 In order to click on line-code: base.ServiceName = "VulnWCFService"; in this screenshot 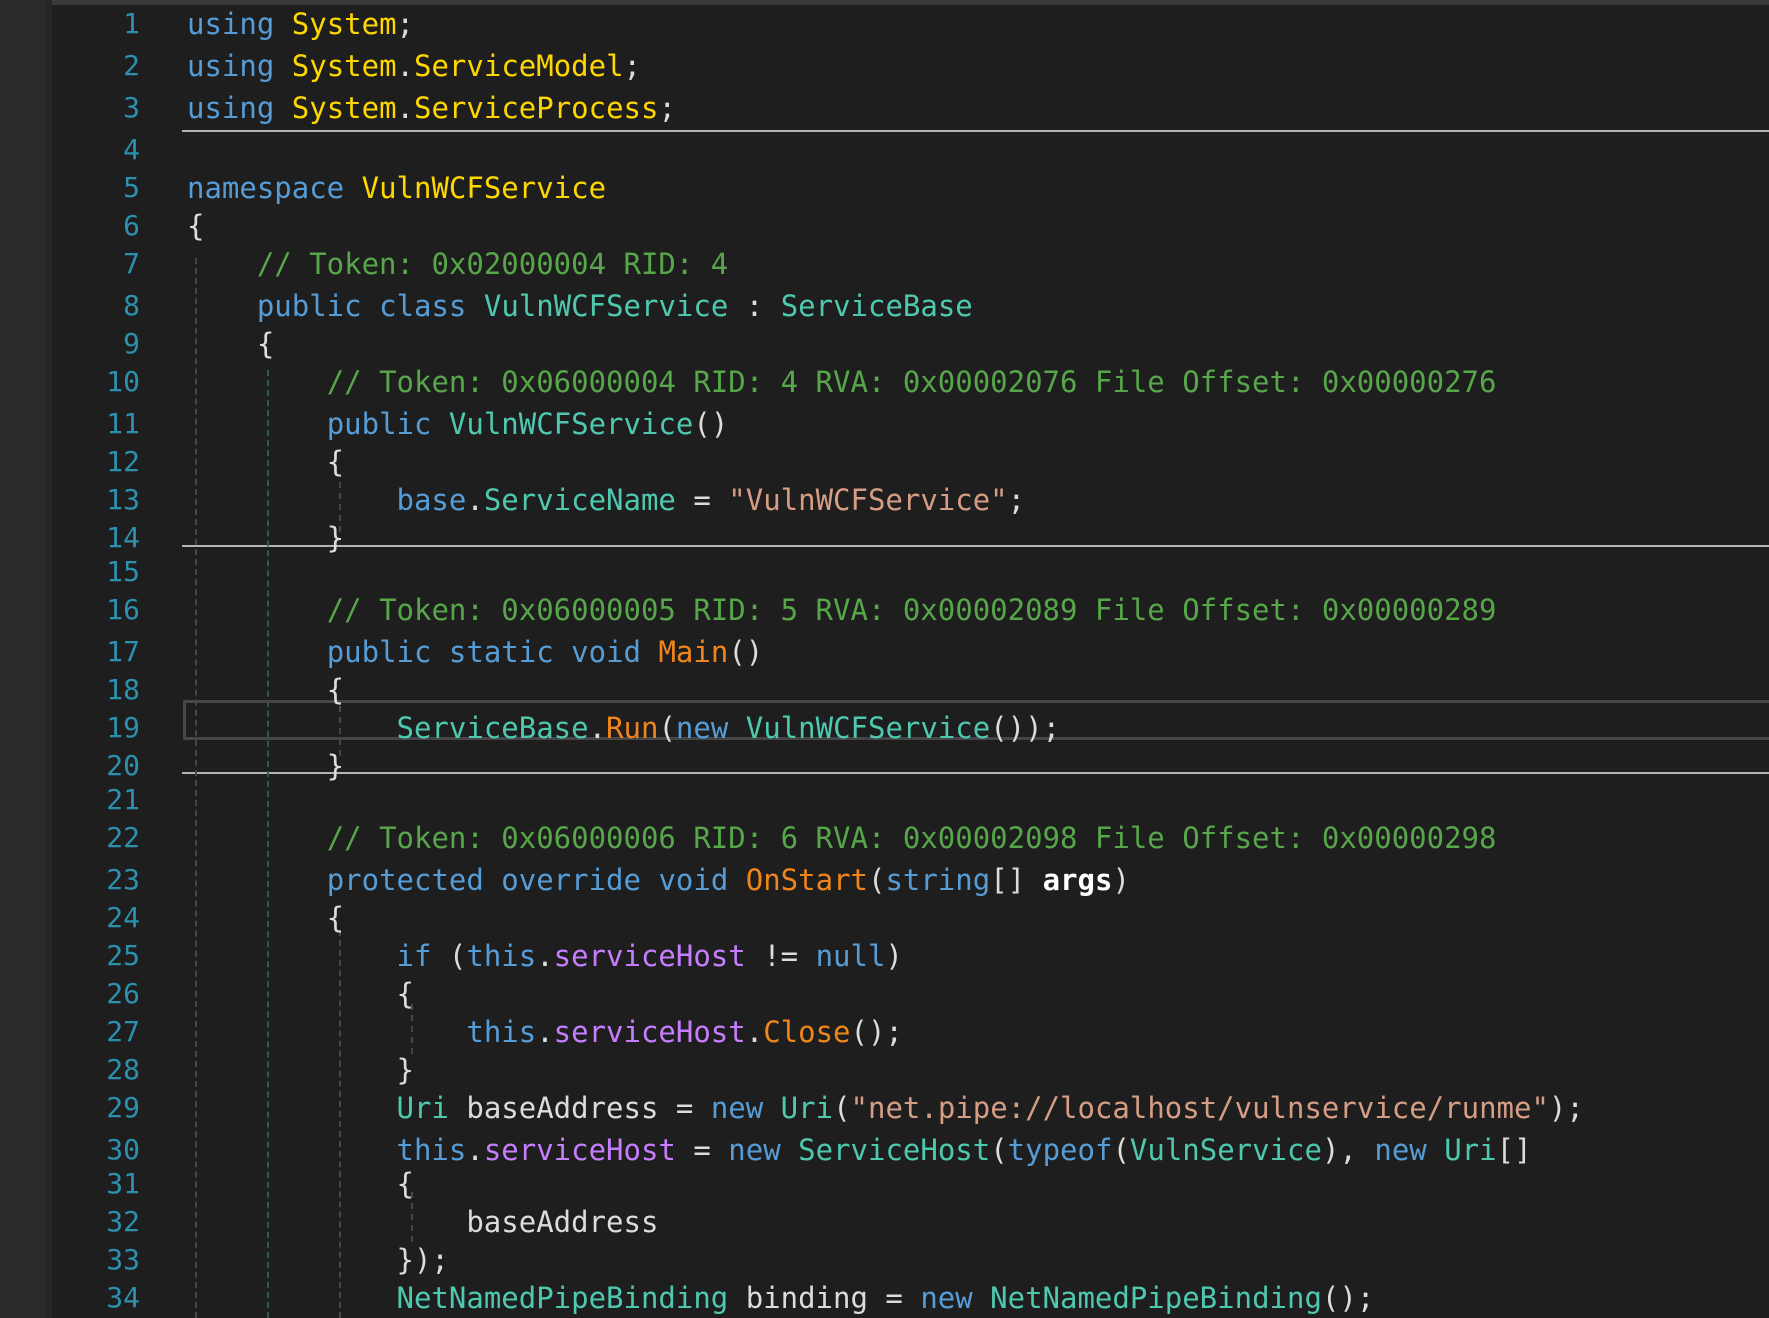, I will do `click(606, 500)`.